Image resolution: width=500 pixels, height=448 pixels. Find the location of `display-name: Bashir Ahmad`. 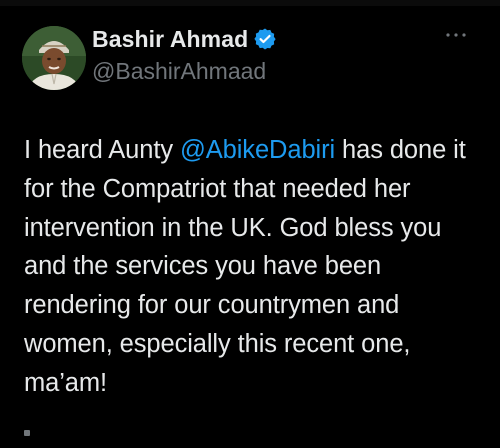

display-name: Bashir Ahmad is located at coordinates (170, 39).